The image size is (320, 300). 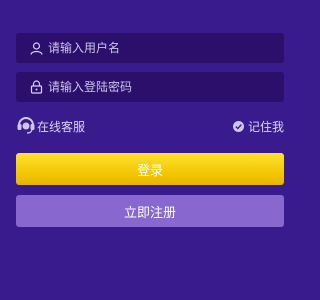 I want to click on username-field, so click(x=150, y=48).